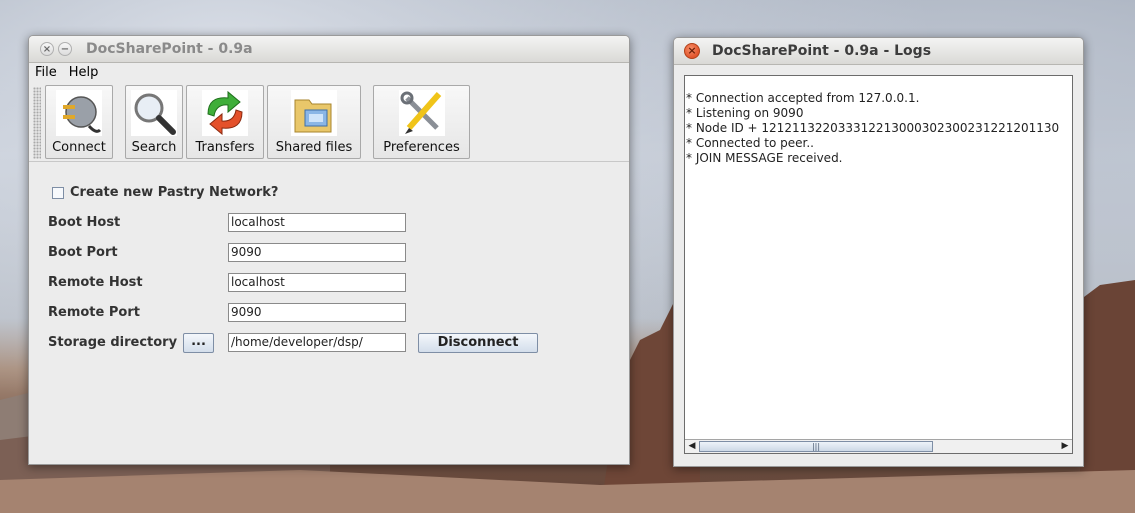 This screenshot has height=513, width=1135. What do you see at coordinates (174, 192) in the screenshot?
I see `create-network-label: Create new Pastry Network?` at bounding box center [174, 192].